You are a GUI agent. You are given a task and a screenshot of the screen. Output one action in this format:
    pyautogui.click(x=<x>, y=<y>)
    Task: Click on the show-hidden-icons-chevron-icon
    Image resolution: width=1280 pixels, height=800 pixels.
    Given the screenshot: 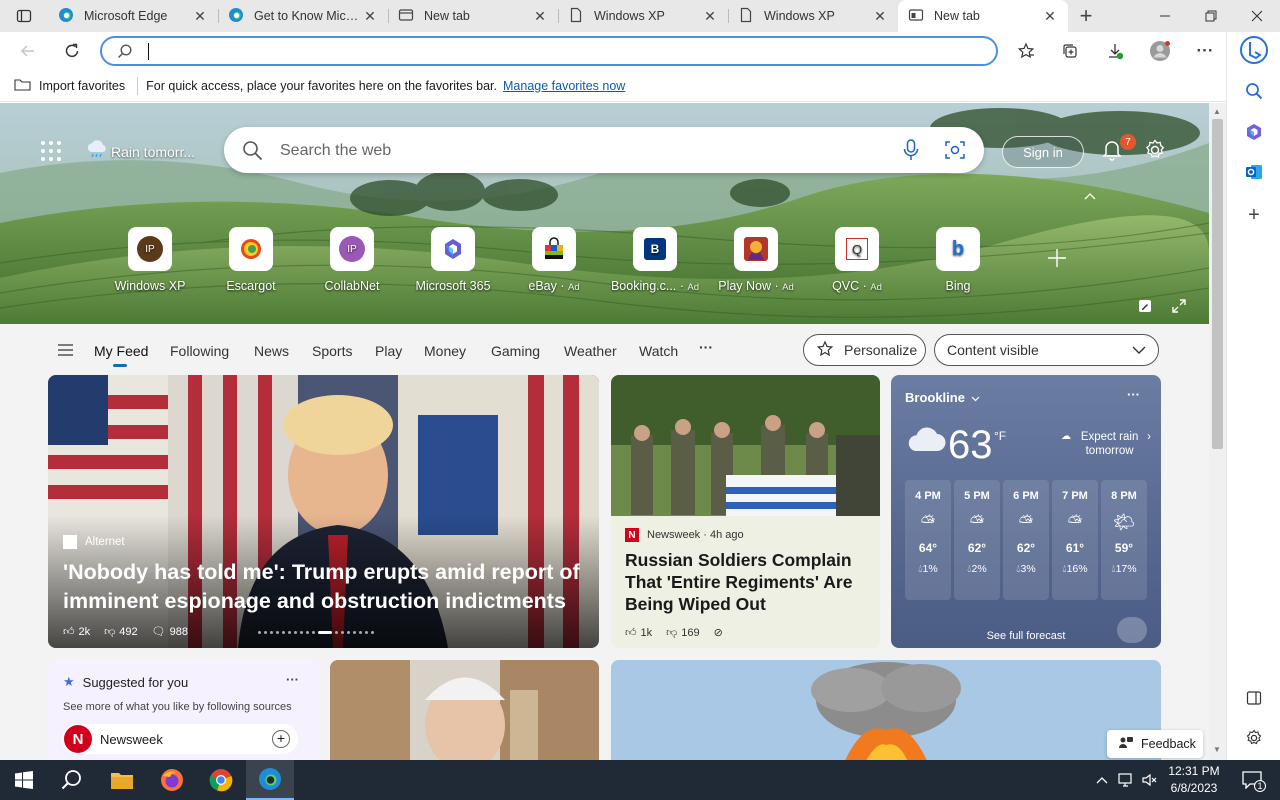 What is the action you would take?
    pyautogui.click(x=1102, y=780)
    